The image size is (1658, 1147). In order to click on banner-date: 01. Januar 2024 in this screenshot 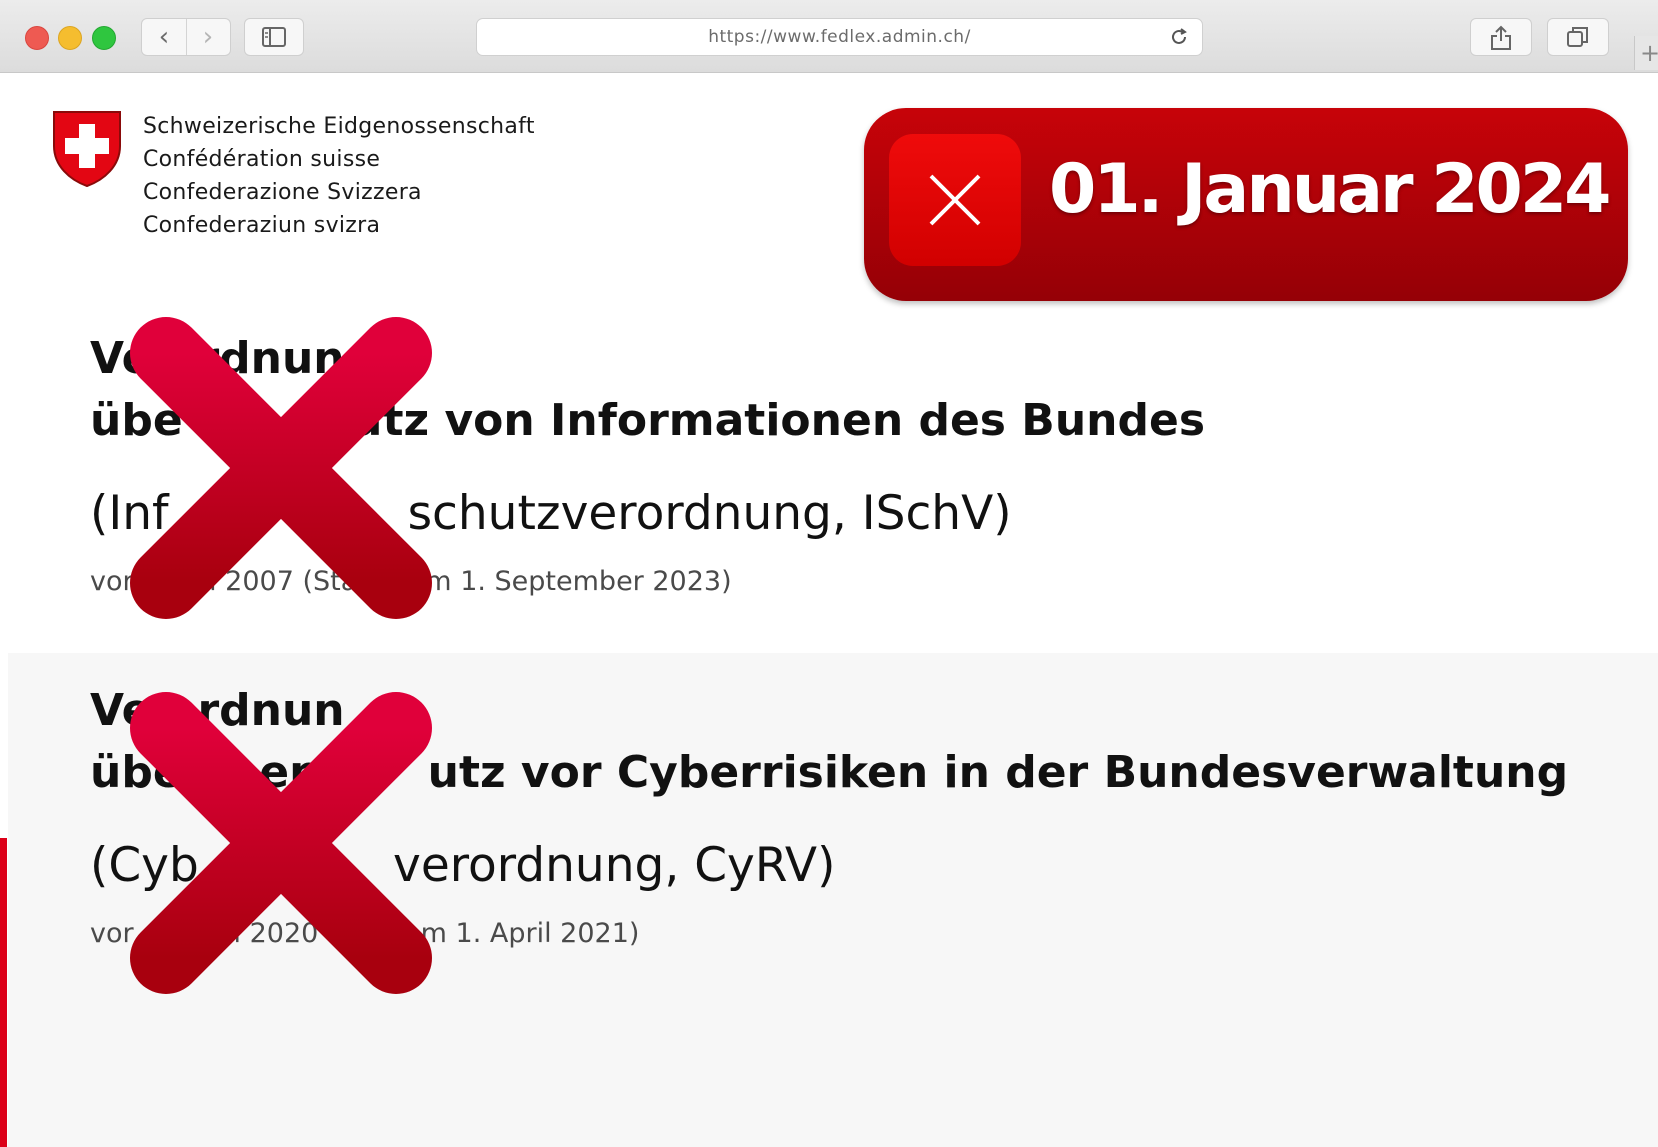, I will do `click(1330, 189)`.